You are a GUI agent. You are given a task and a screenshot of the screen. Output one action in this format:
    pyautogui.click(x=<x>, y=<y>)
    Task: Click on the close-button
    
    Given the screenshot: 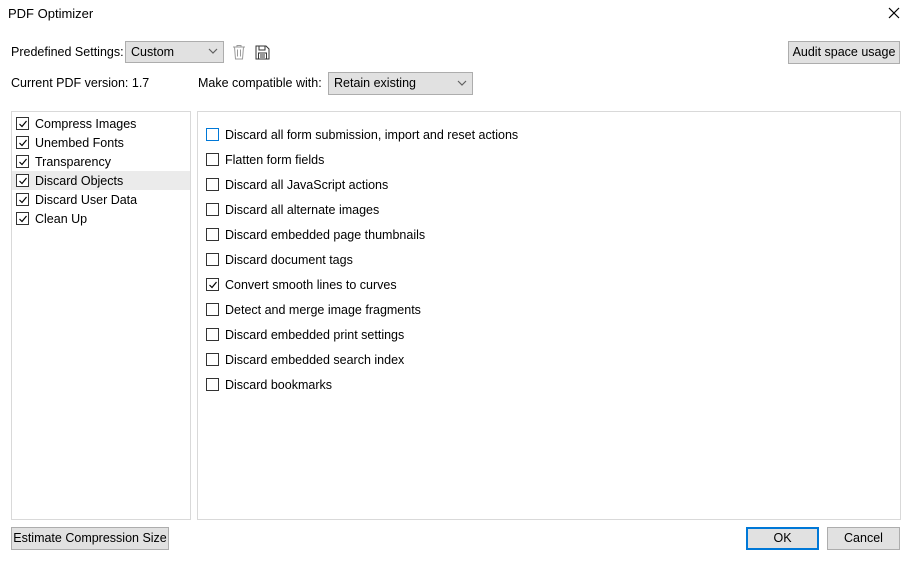 What is the action you would take?
    pyautogui.click(x=894, y=13)
    